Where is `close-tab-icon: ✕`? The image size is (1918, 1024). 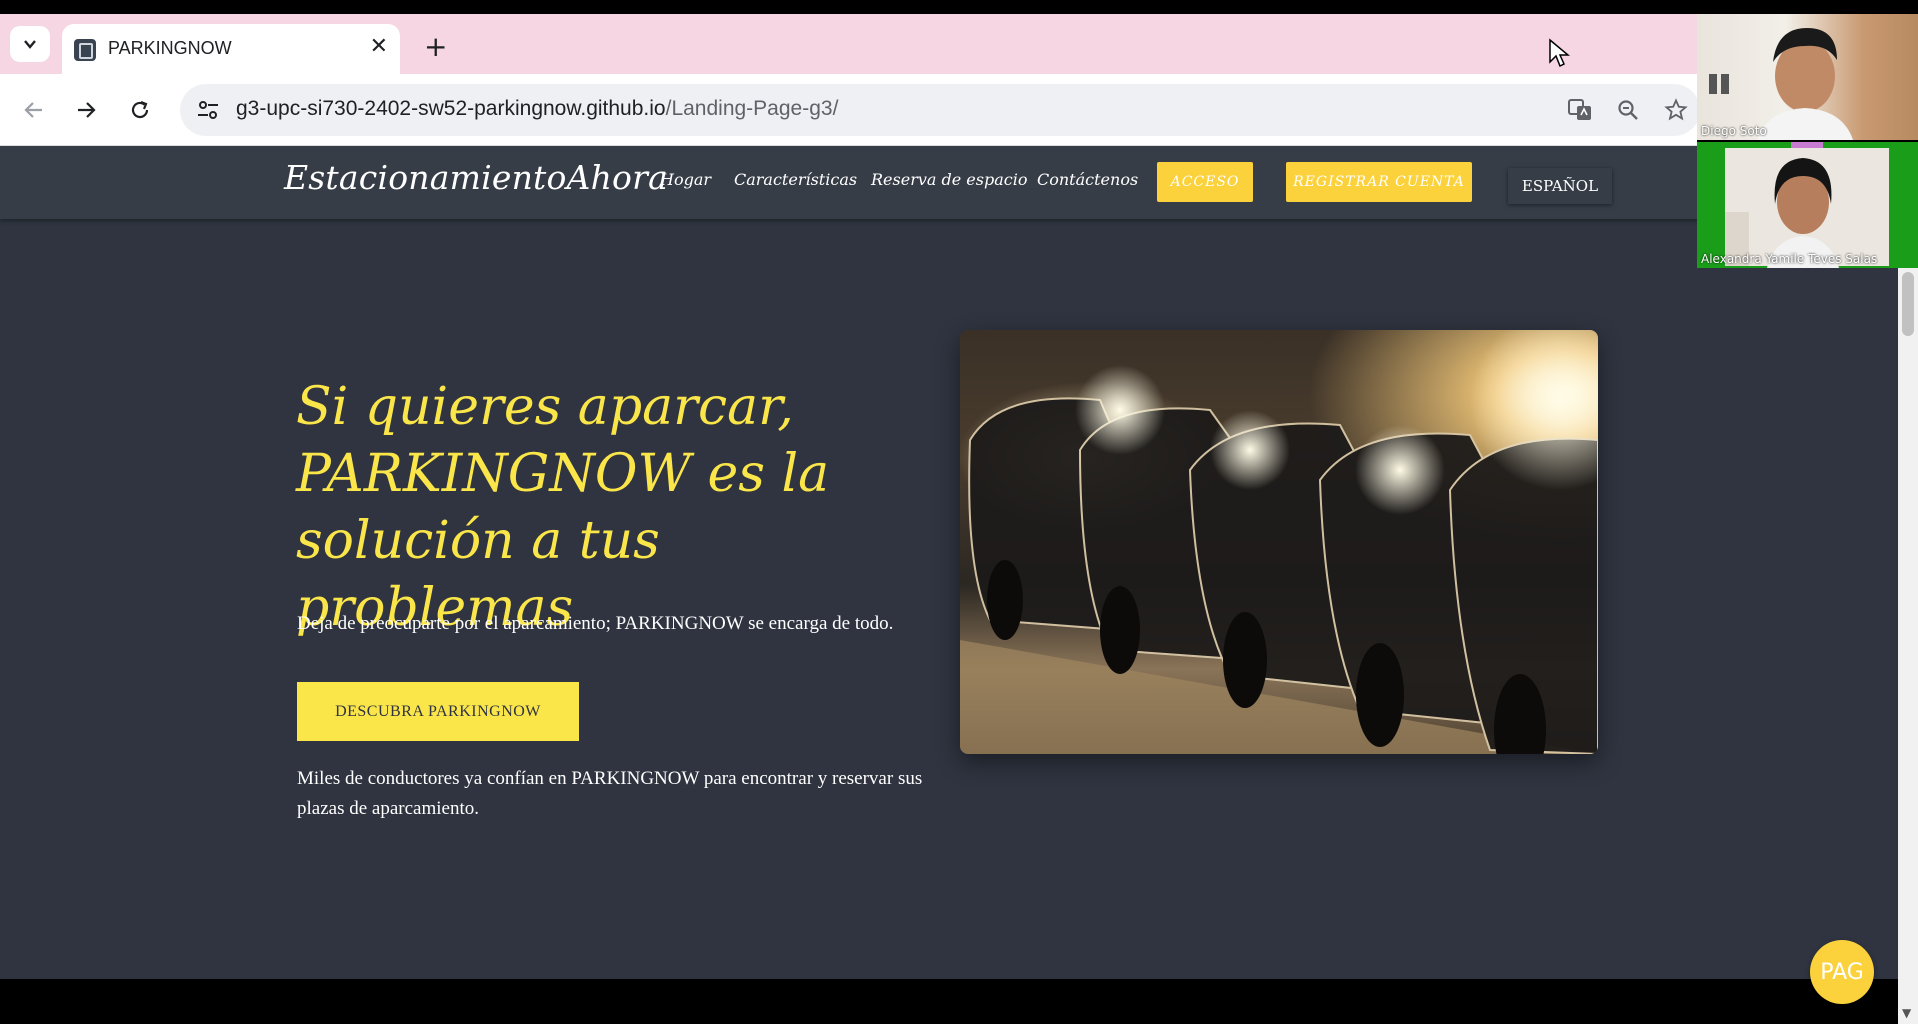
close-tab-icon: ✕ is located at coordinates (379, 46).